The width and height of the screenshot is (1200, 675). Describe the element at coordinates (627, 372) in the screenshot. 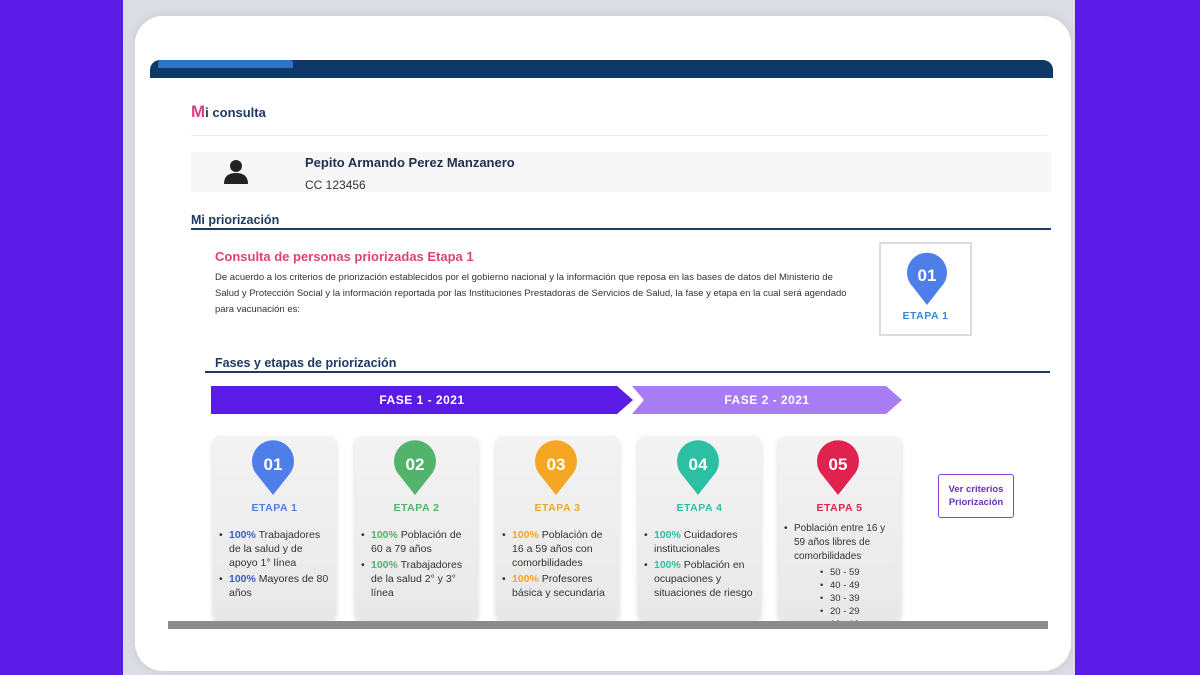

I see `fases-divider` at that location.